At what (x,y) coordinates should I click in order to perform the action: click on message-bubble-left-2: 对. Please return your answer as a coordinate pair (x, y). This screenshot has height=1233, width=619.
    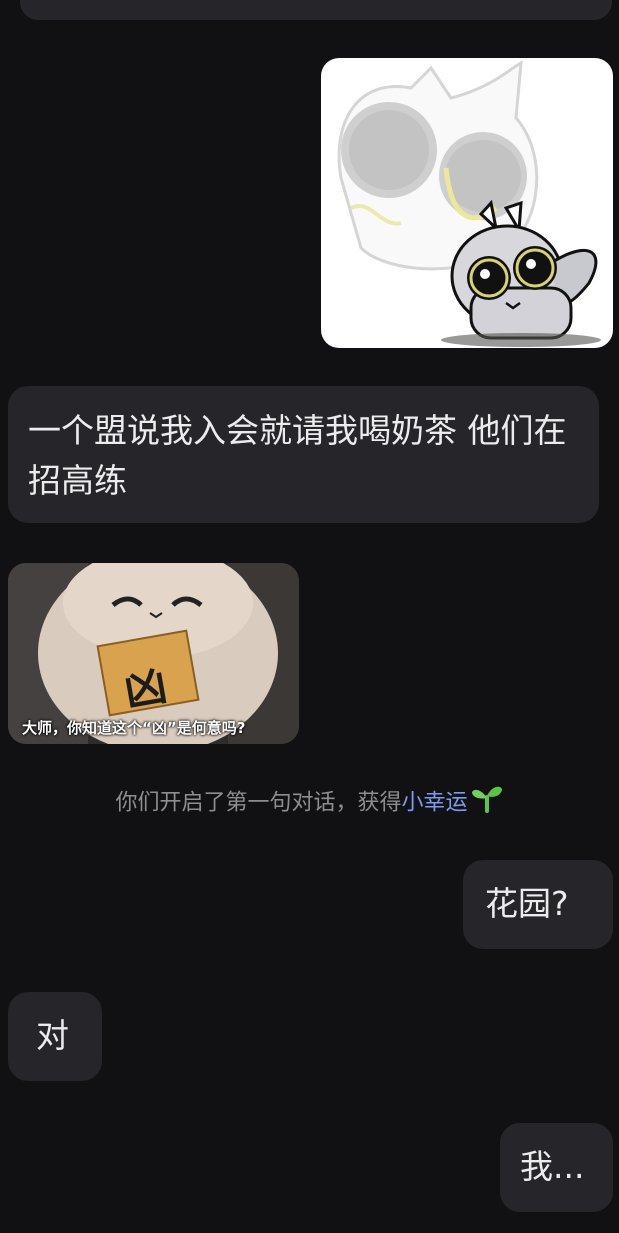
    Looking at the image, I should click on (55, 1036).